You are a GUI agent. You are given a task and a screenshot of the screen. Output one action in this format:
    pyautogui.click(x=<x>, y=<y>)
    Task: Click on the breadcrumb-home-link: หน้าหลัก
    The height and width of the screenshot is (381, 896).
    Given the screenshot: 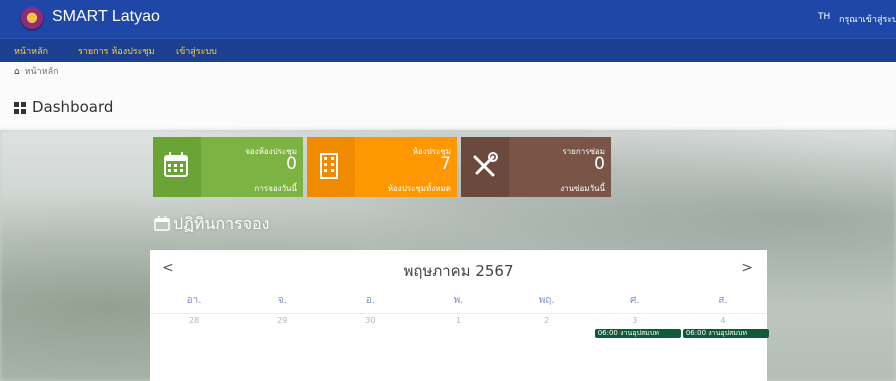 What is the action you would take?
    pyautogui.click(x=42, y=72)
    